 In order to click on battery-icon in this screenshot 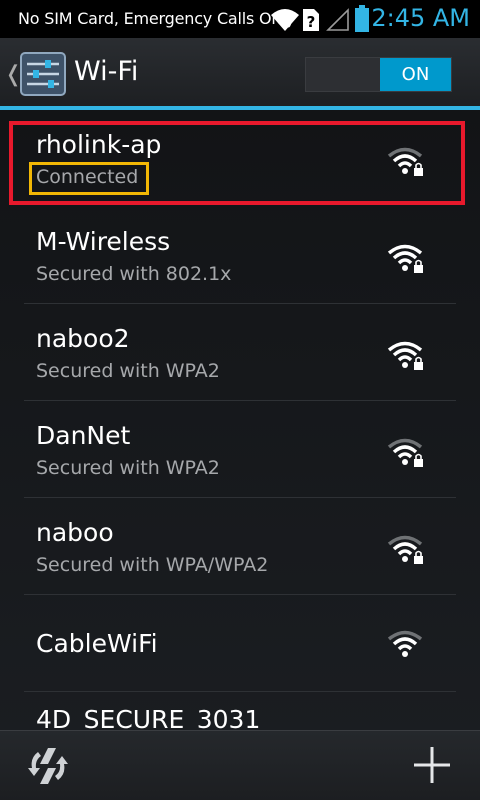, I will do `click(362, 18)`.